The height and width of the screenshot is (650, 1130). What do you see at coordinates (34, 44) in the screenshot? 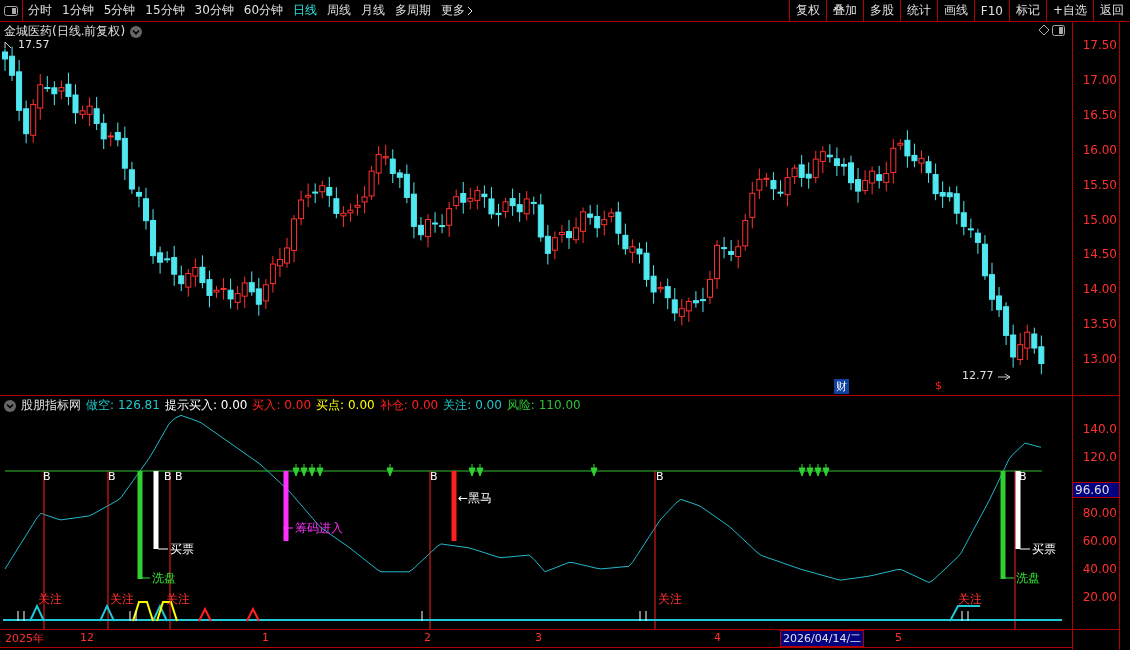
I see `high-price-label: 17.57` at bounding box center [34, 44].